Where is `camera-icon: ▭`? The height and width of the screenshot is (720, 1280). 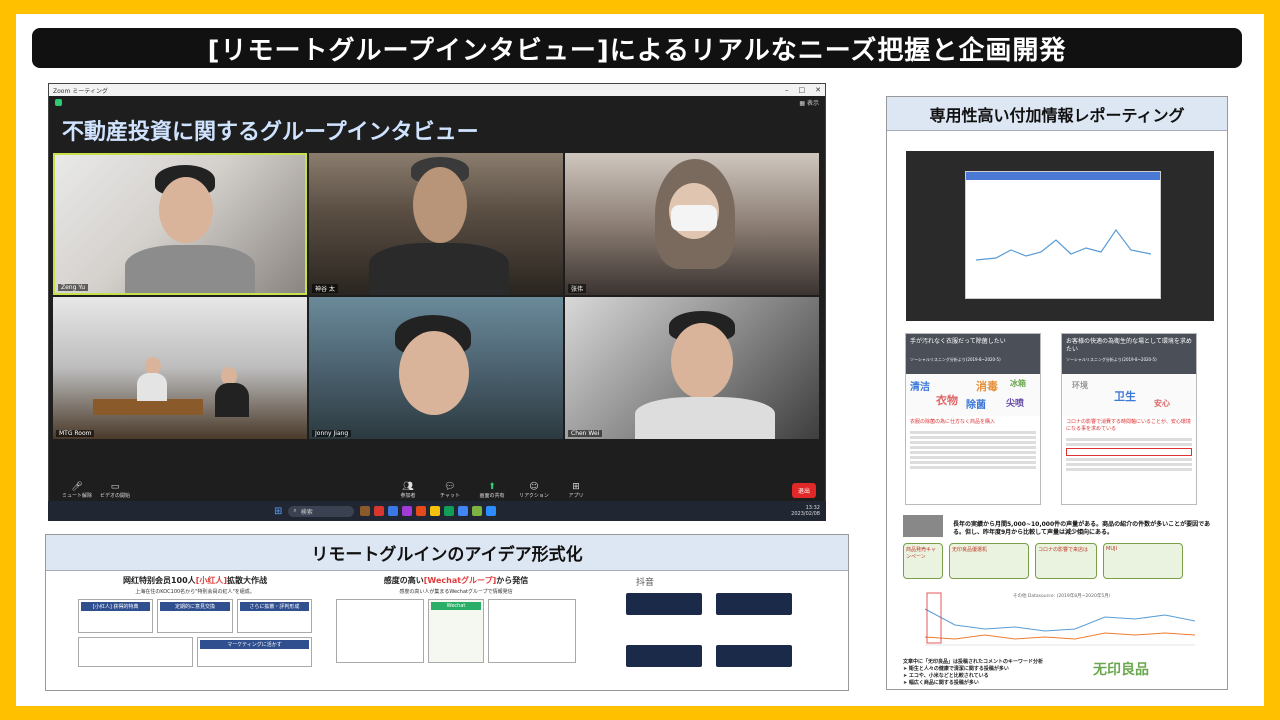 camera-icon: ▭ is located at coordinates (115, 486).